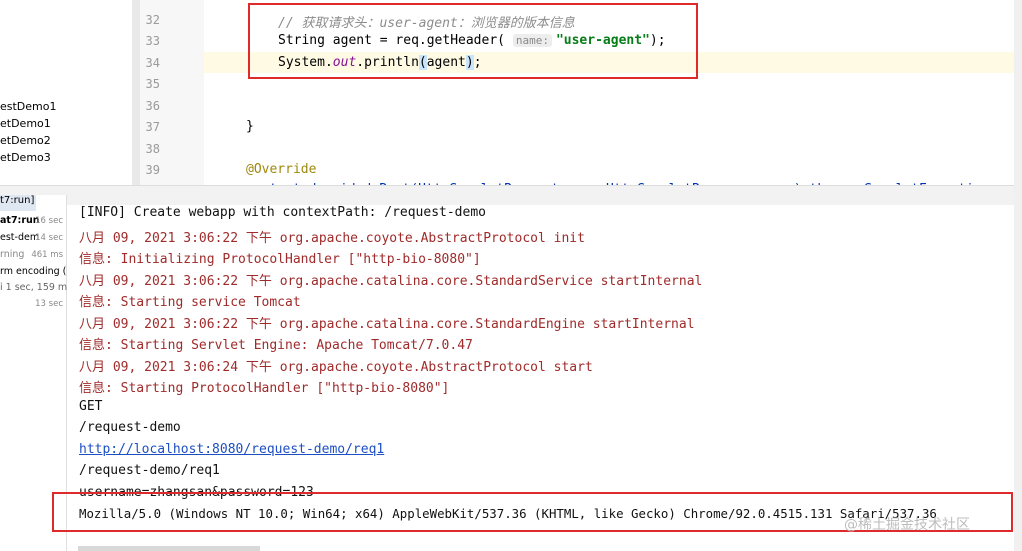 This screenshot has height=551, width=1022. Describe the element at coordinates (28, 106) in the screenshot. I see `tree-item-requestdemo1: estDemo1` at that location.